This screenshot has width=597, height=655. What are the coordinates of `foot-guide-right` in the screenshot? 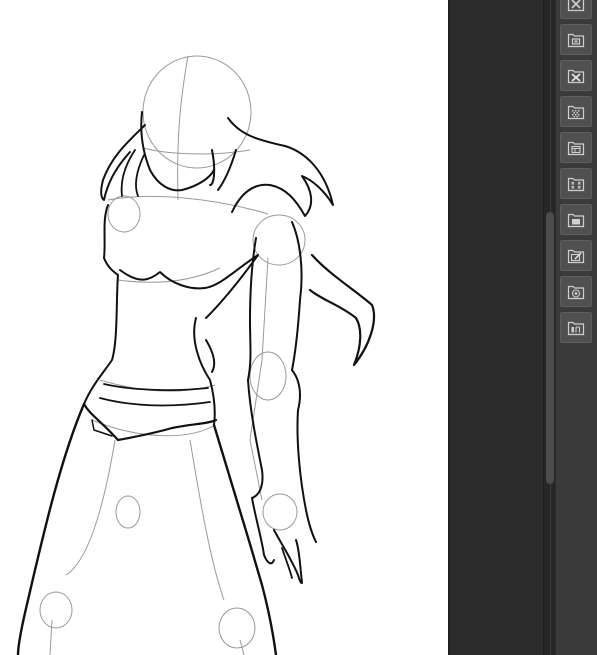 It's located at (237, 628).